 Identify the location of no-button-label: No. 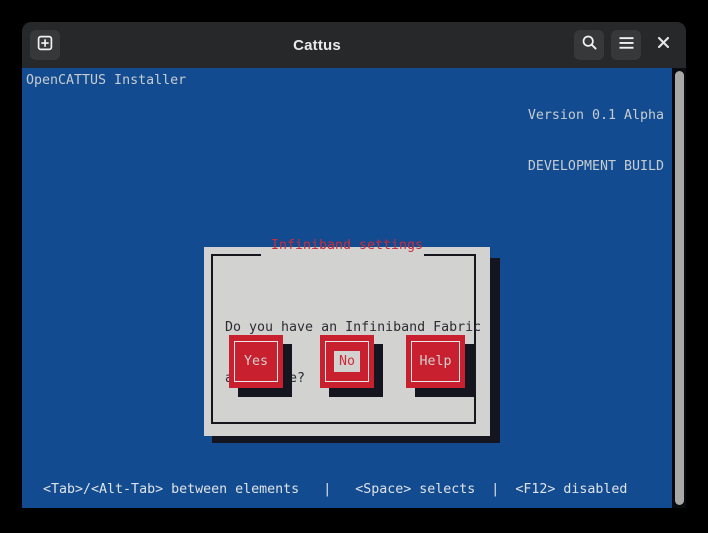
(346, 361).